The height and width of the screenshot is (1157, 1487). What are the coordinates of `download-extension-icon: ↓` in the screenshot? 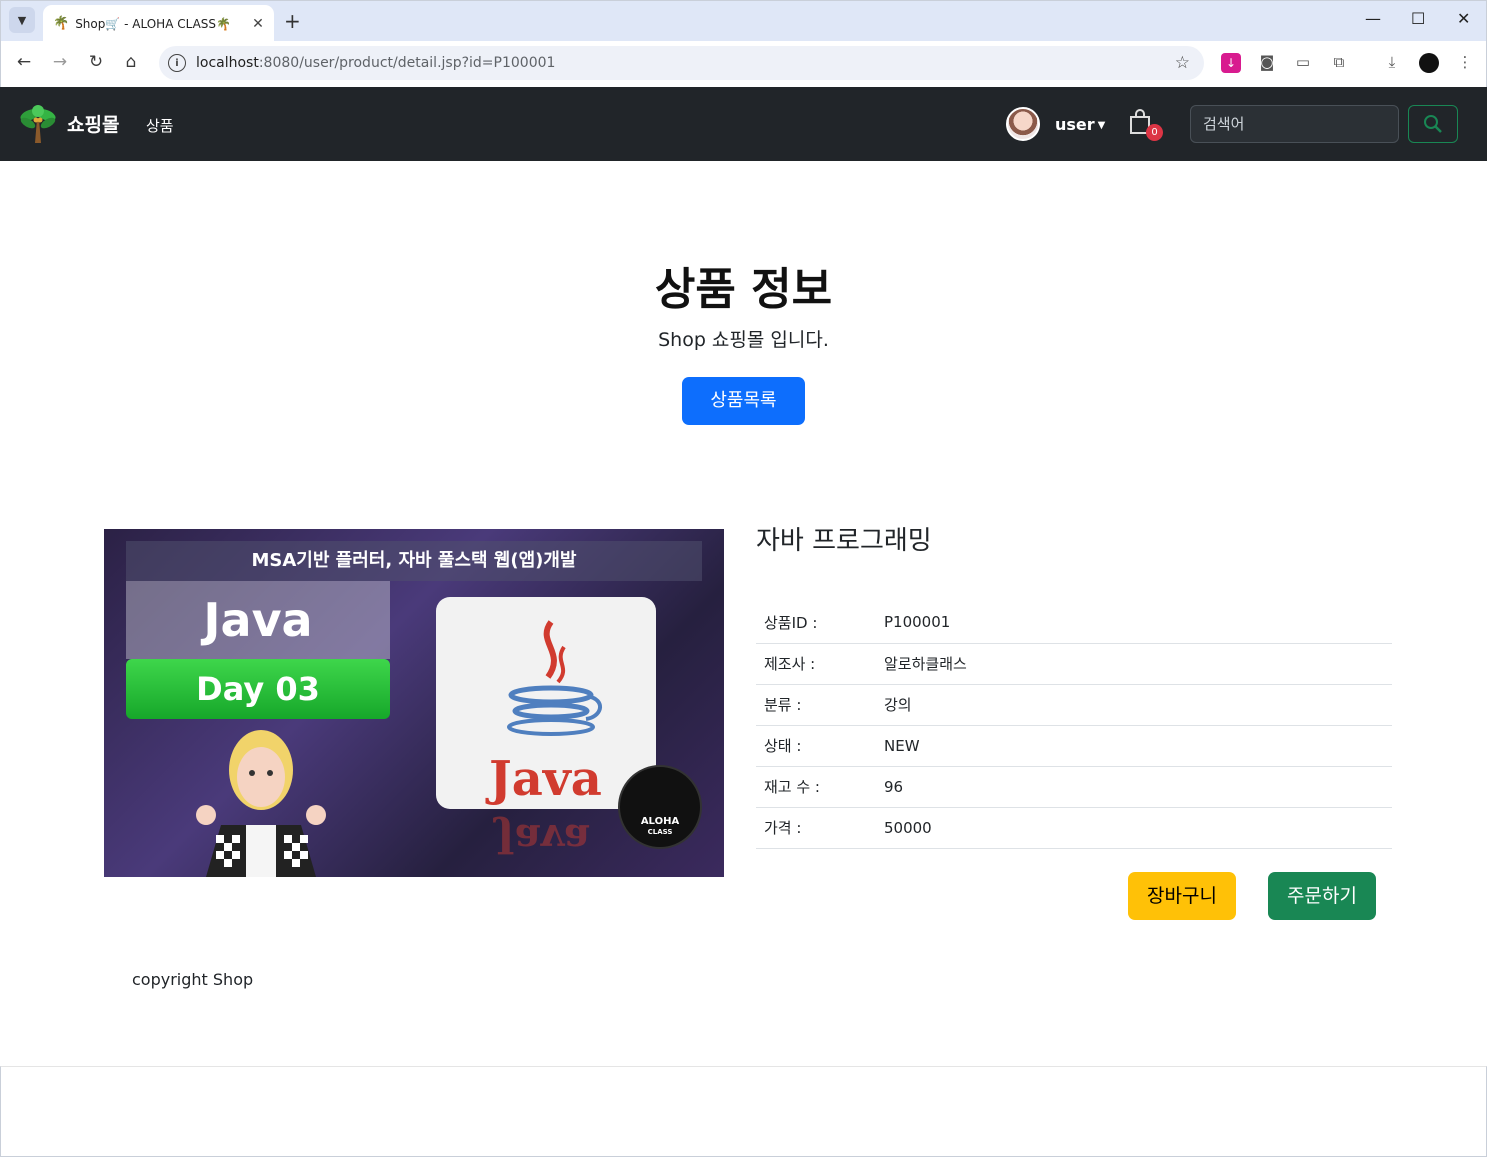 It's located at (1231, 63).